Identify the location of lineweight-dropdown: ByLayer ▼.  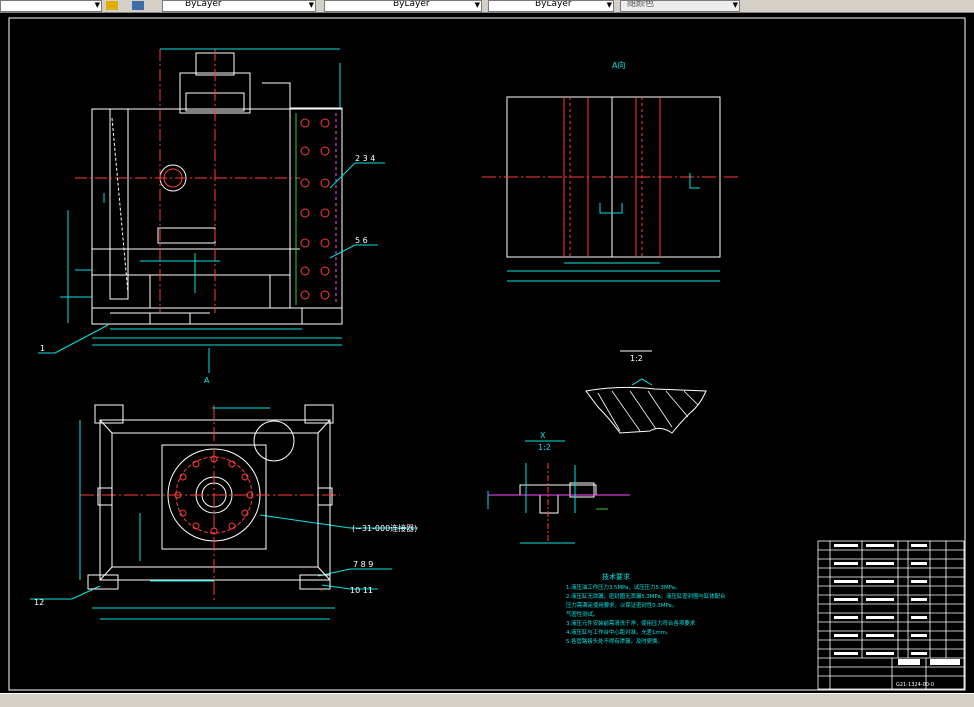
(551, 6).